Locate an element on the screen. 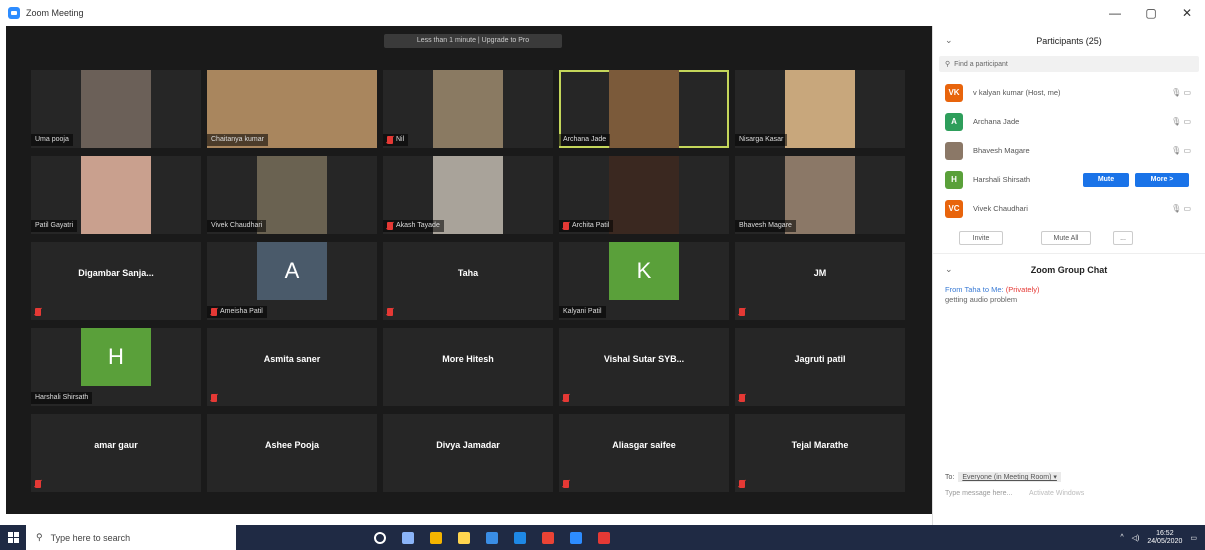  video-tile: Uma pooja is located at coordinates (116, 109).